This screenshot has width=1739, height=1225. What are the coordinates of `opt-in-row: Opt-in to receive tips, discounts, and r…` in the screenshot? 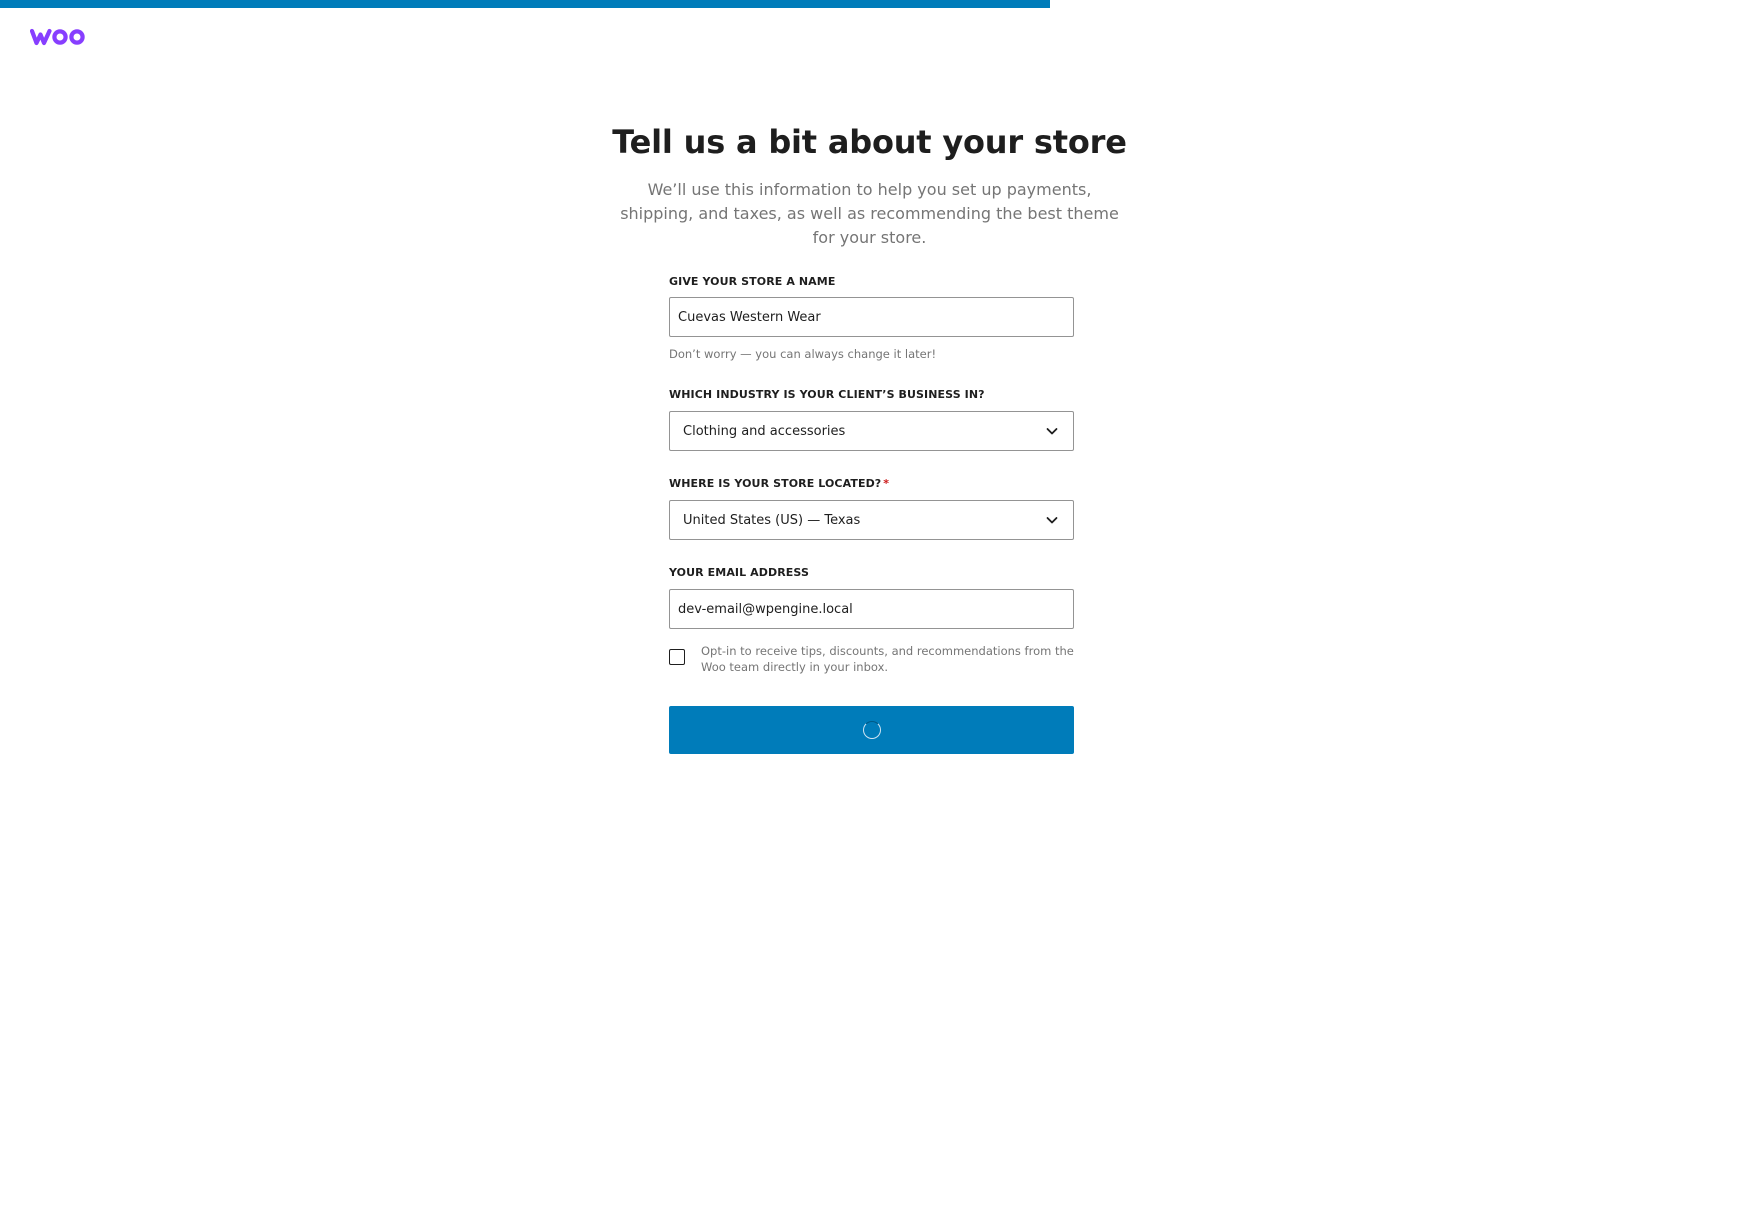 It's located at (871, 659).